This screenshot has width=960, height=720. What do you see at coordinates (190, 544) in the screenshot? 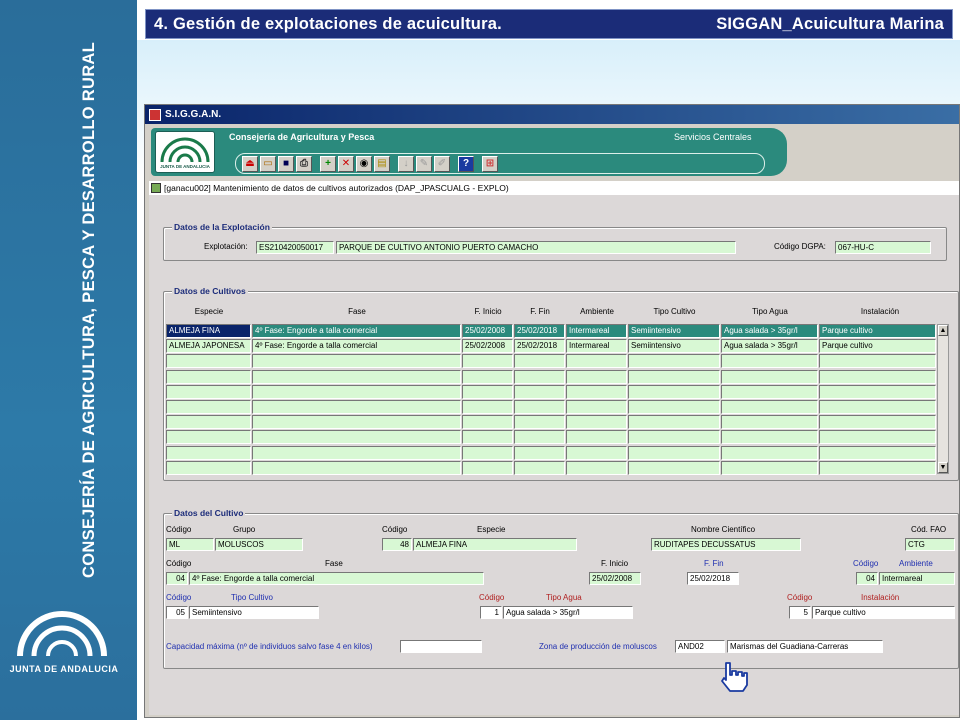
I see `grupo-code-field: ML` at bounding box center [190, 544].